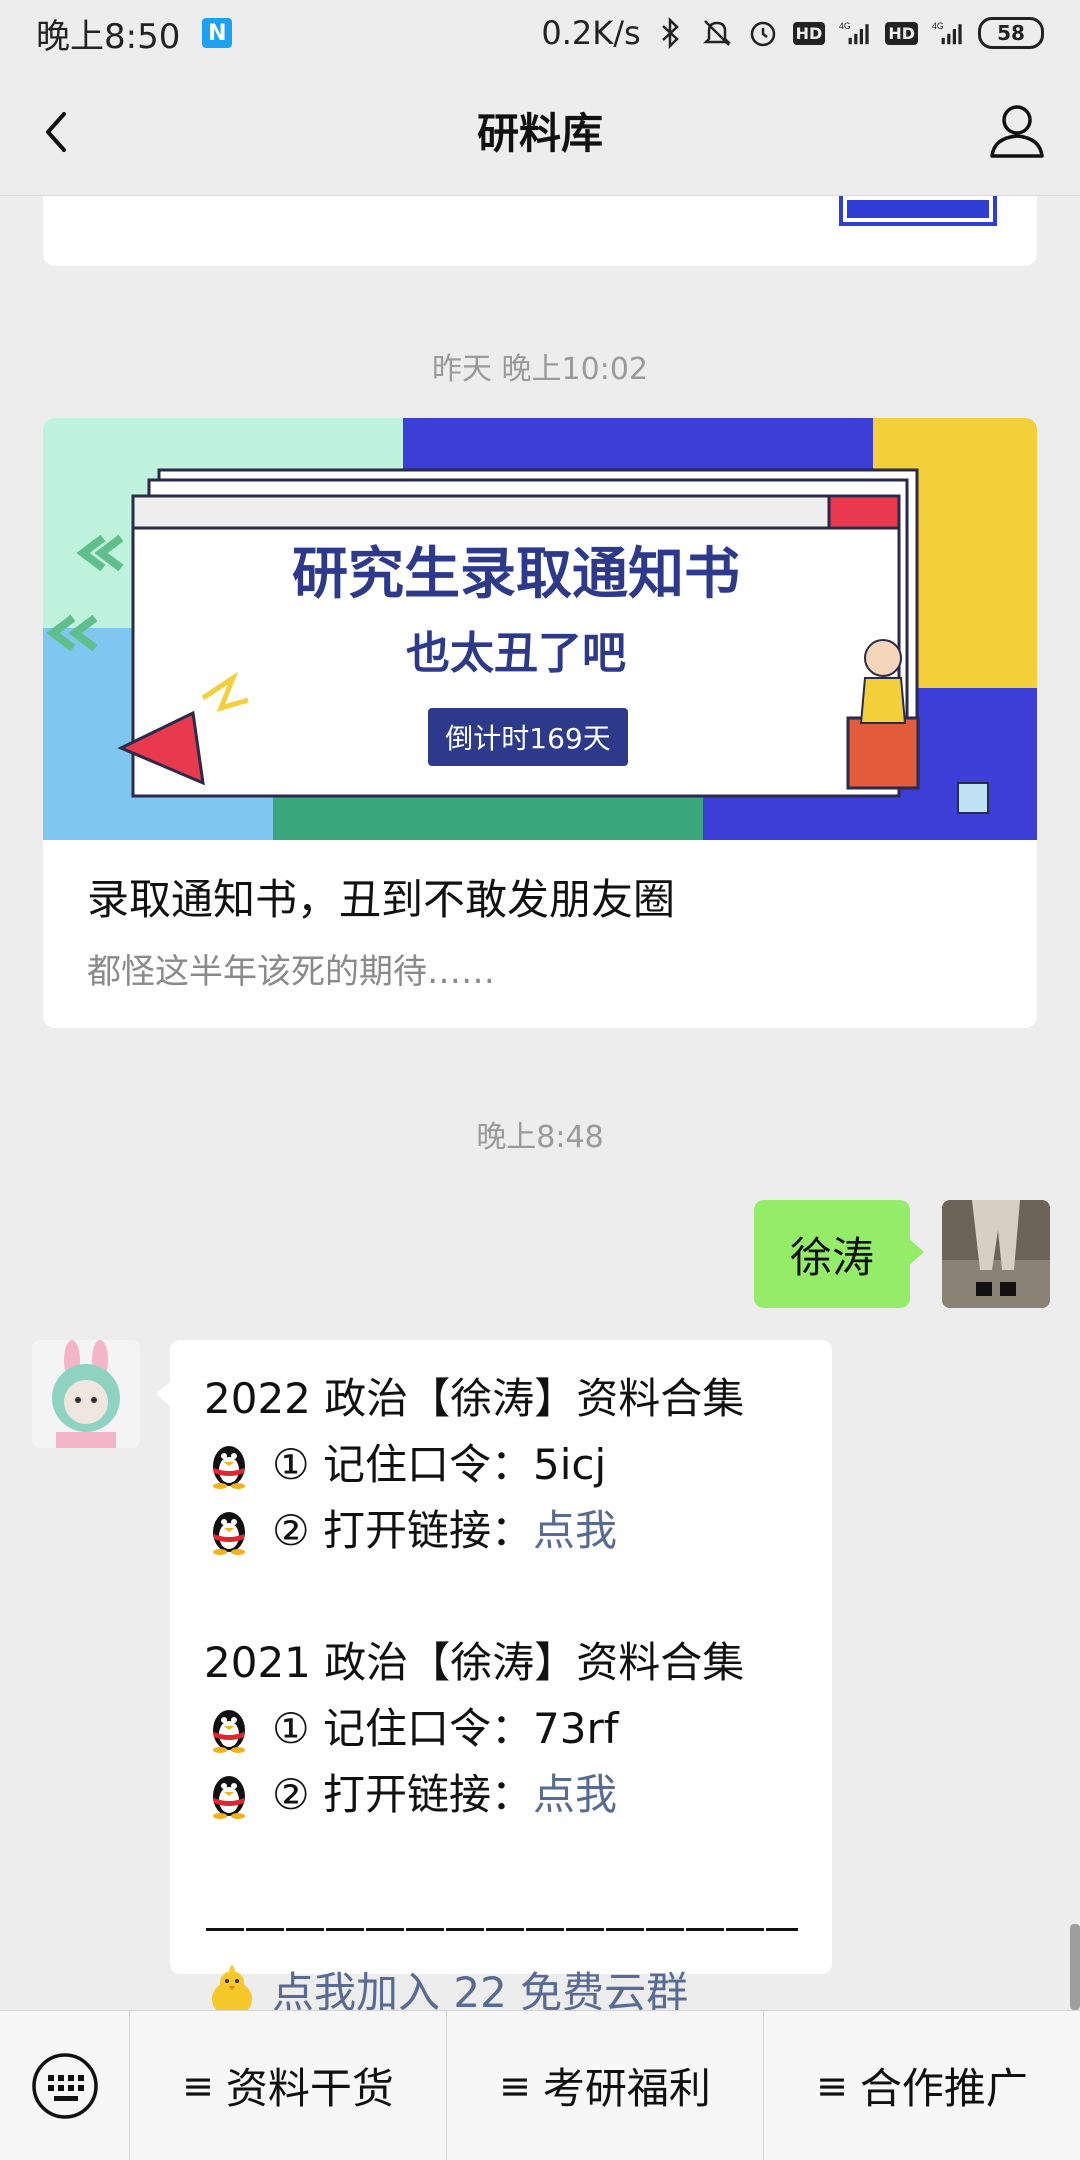 This screenshot has width=1080, height=2160. Describe the element at coordinates (901, 33) in the screenshot. I see `hd-badge-2: HD` at that location.